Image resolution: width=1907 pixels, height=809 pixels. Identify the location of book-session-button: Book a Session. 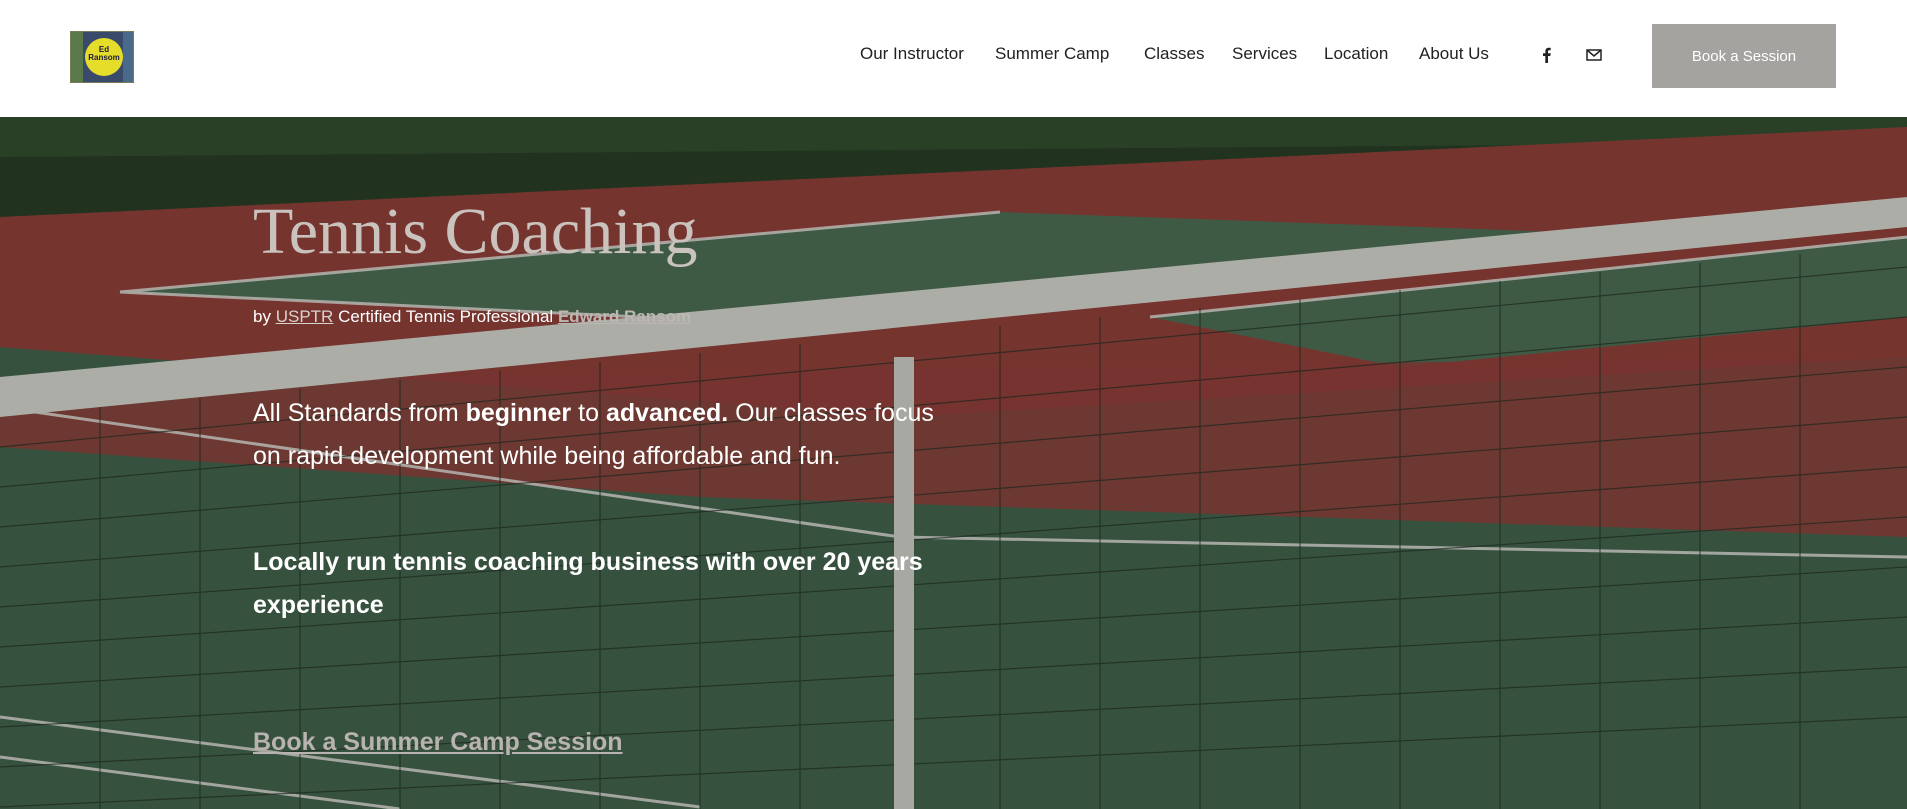
(1744, 56).